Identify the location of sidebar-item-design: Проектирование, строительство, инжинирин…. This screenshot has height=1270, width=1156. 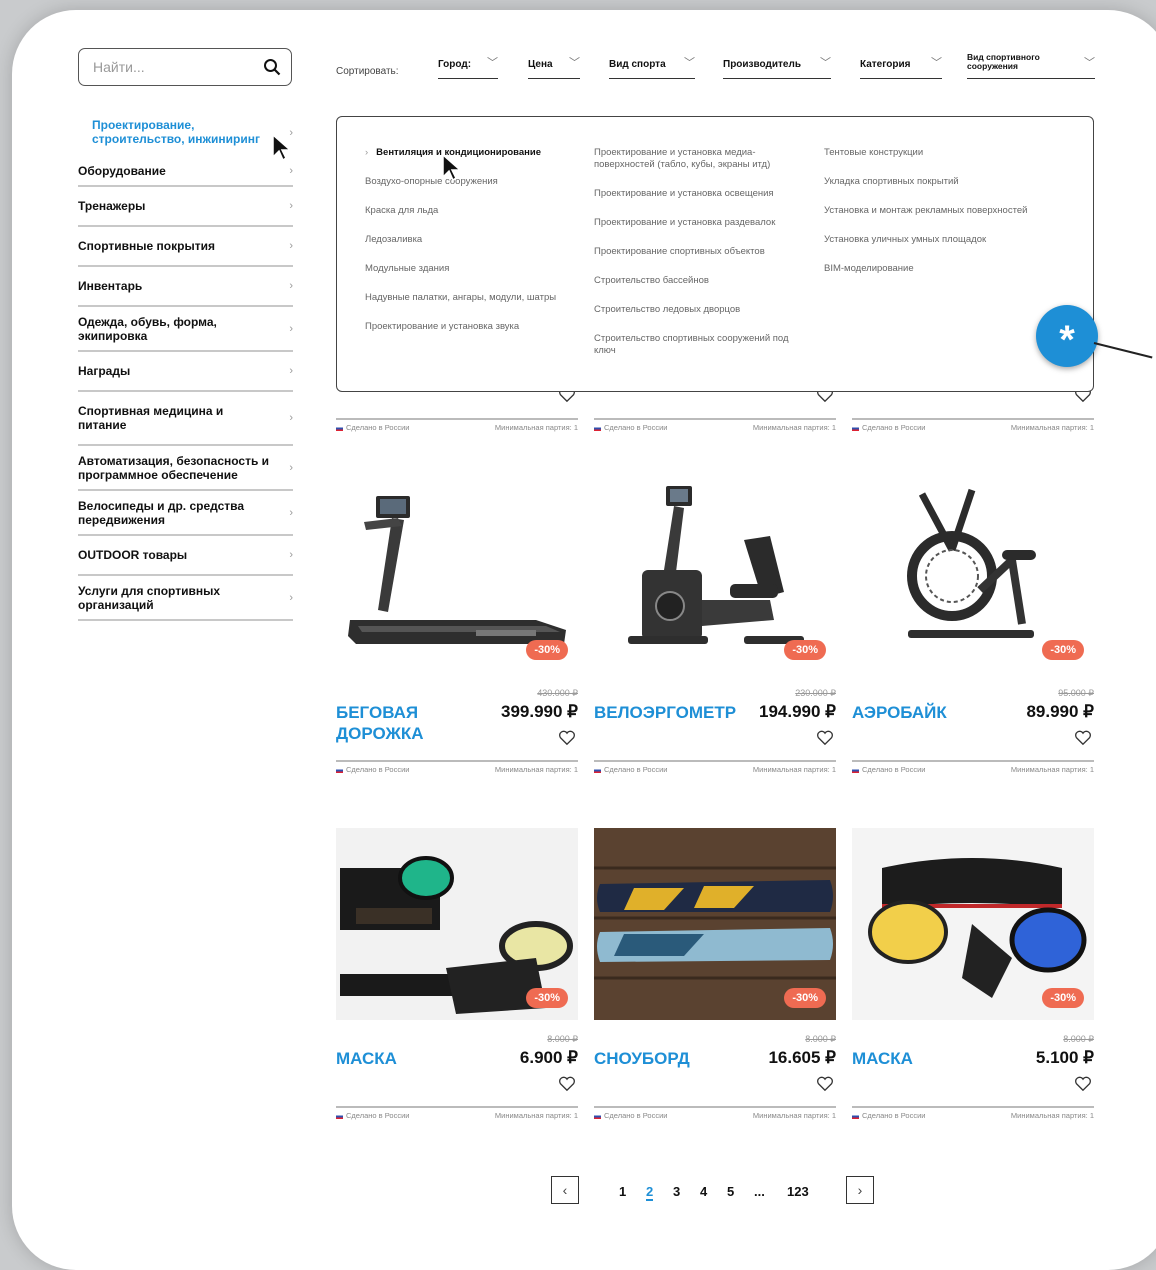
(185, 133).